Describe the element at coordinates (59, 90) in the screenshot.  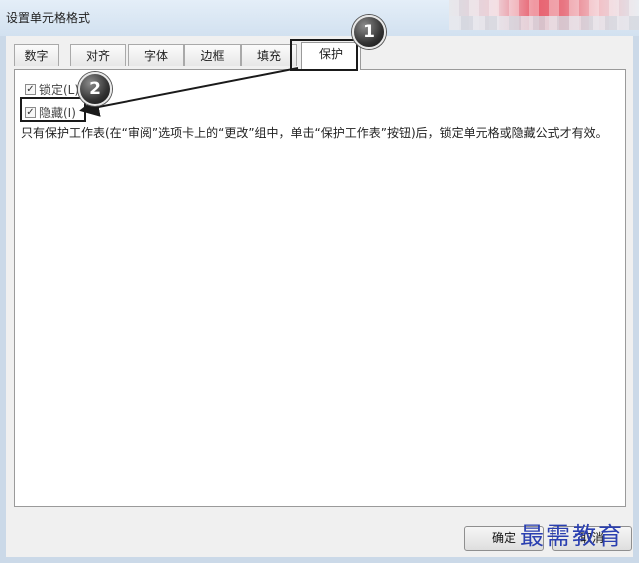
I see `locked-label: 锁定(L)` at that location.